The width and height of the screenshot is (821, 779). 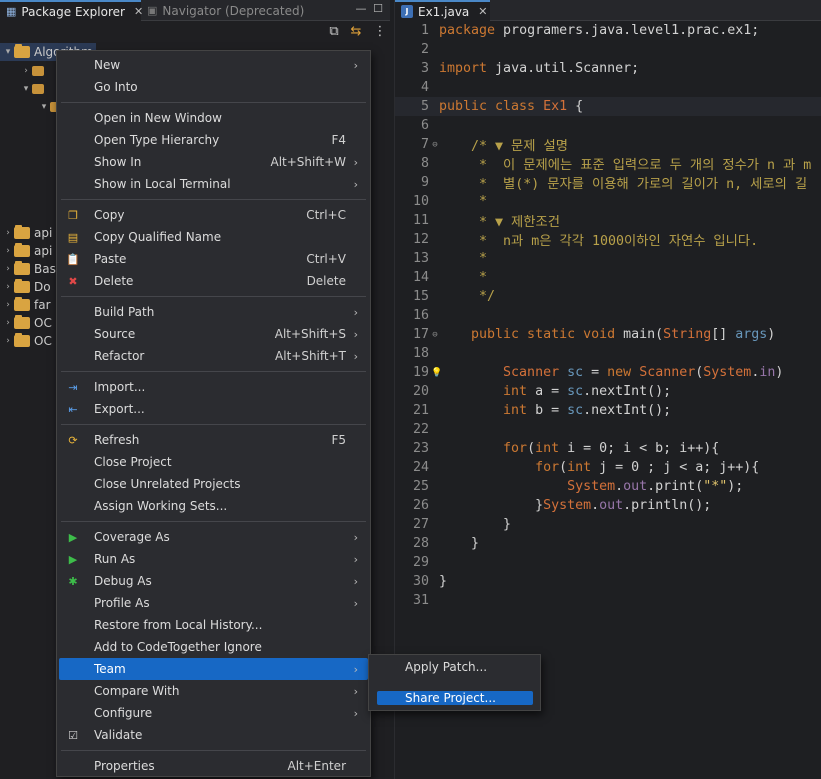 I want to click on code-line: 6, so click(x=608, y=125).